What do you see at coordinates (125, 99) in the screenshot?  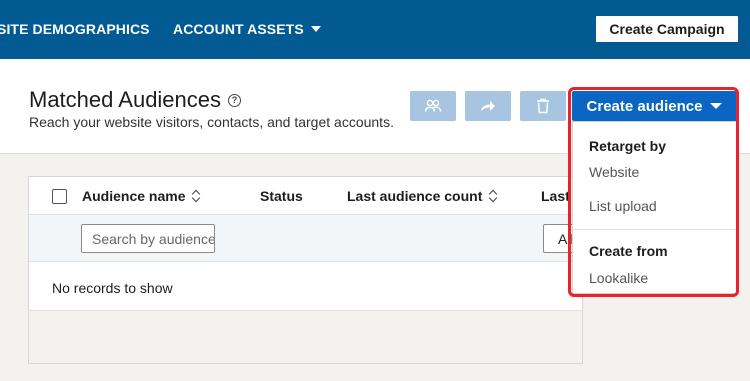 I see `page-title: Matched Audiences` at bounding box center [125, 99].